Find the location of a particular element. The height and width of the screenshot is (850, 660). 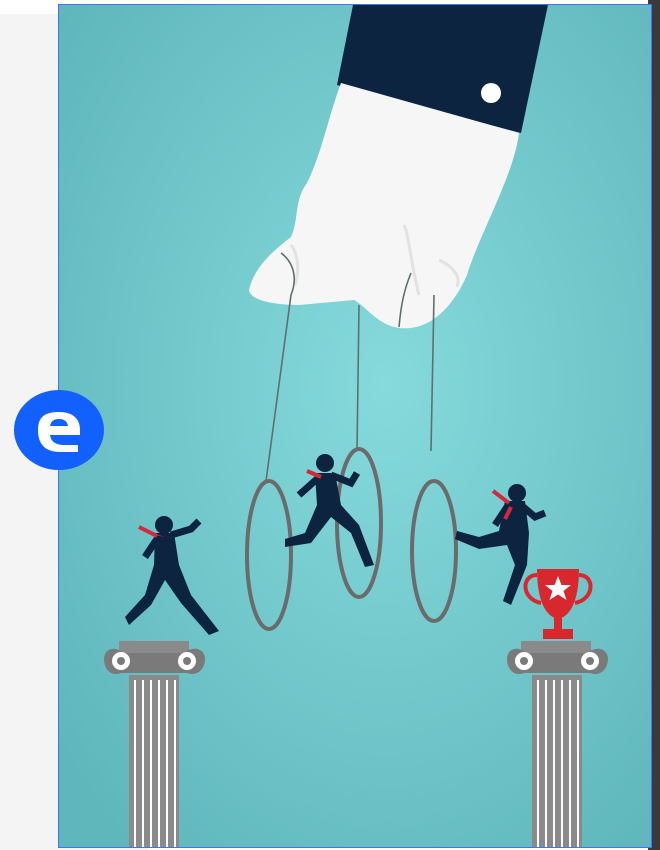

e-logo-badge is located at coordinates (59, 430).